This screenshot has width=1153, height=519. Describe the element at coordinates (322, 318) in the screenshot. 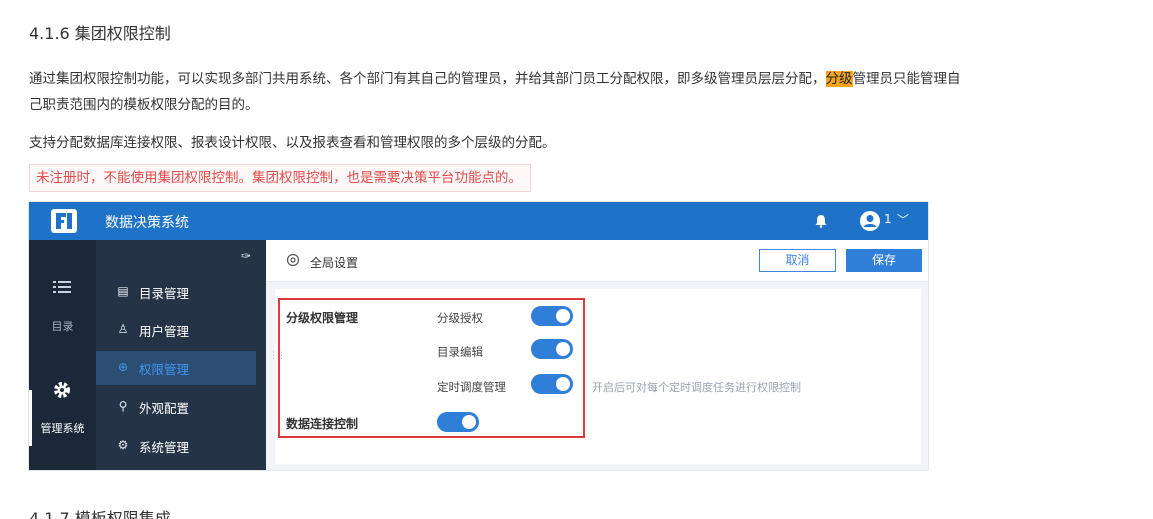

I see `group-title: 分级权限管理` at that location.